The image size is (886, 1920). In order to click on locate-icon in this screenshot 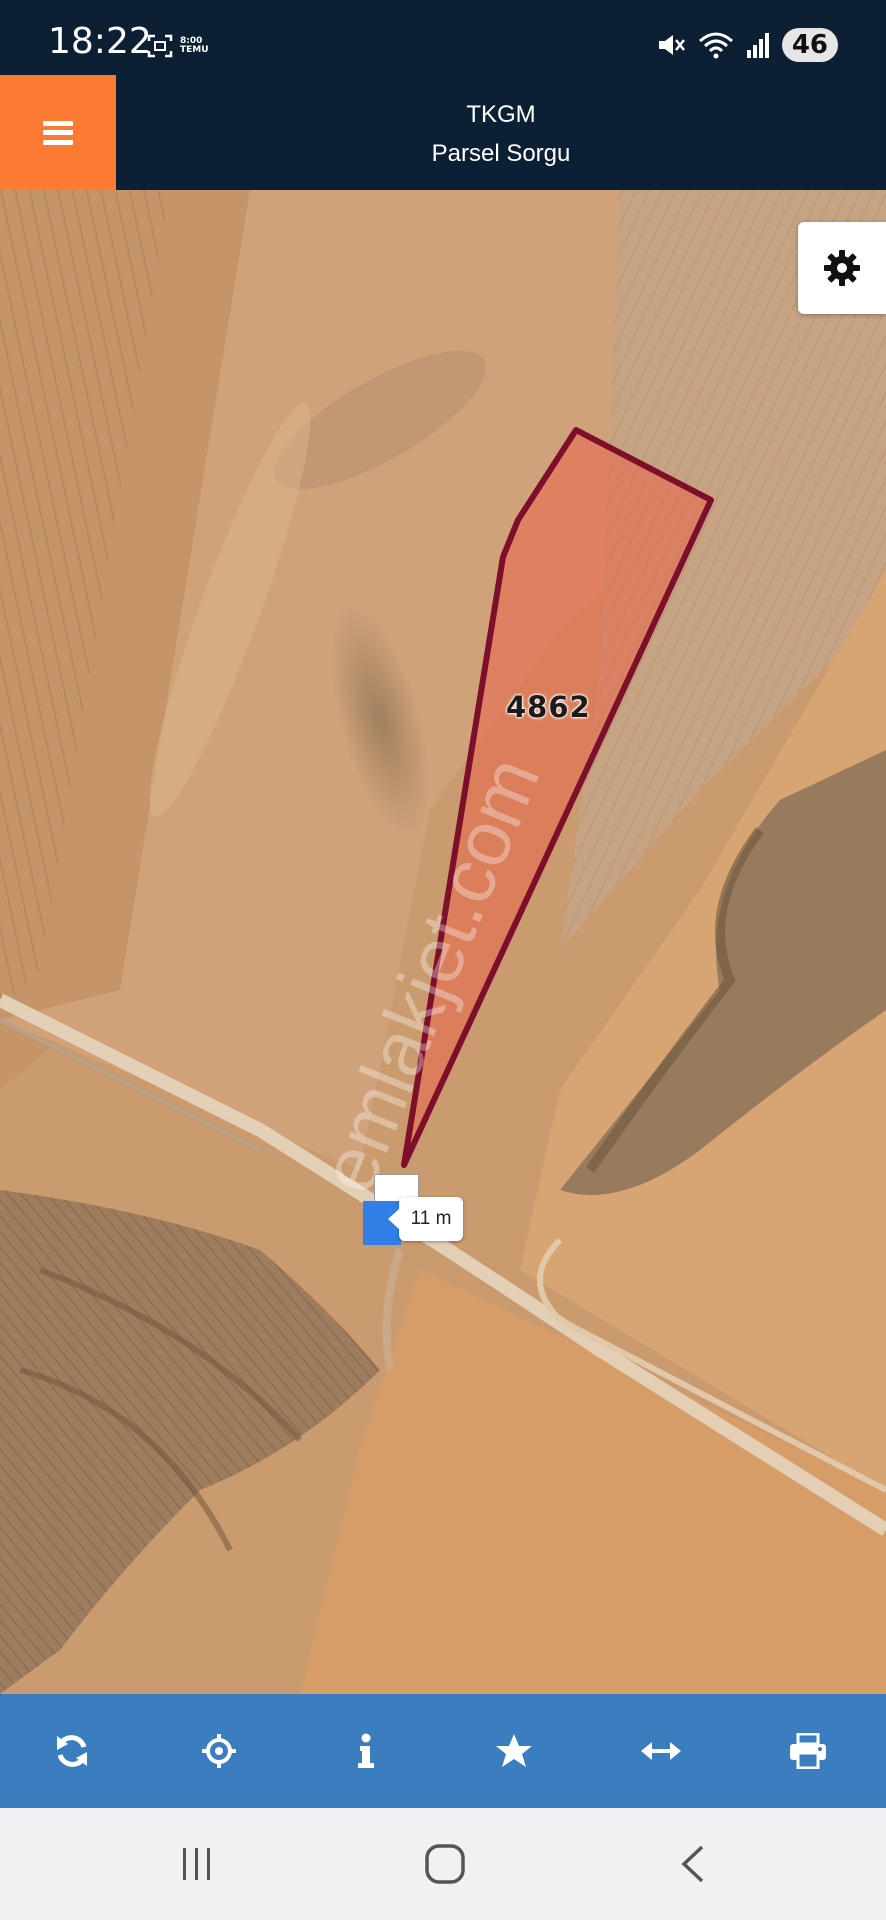, I will do `click(219, 1751)`.